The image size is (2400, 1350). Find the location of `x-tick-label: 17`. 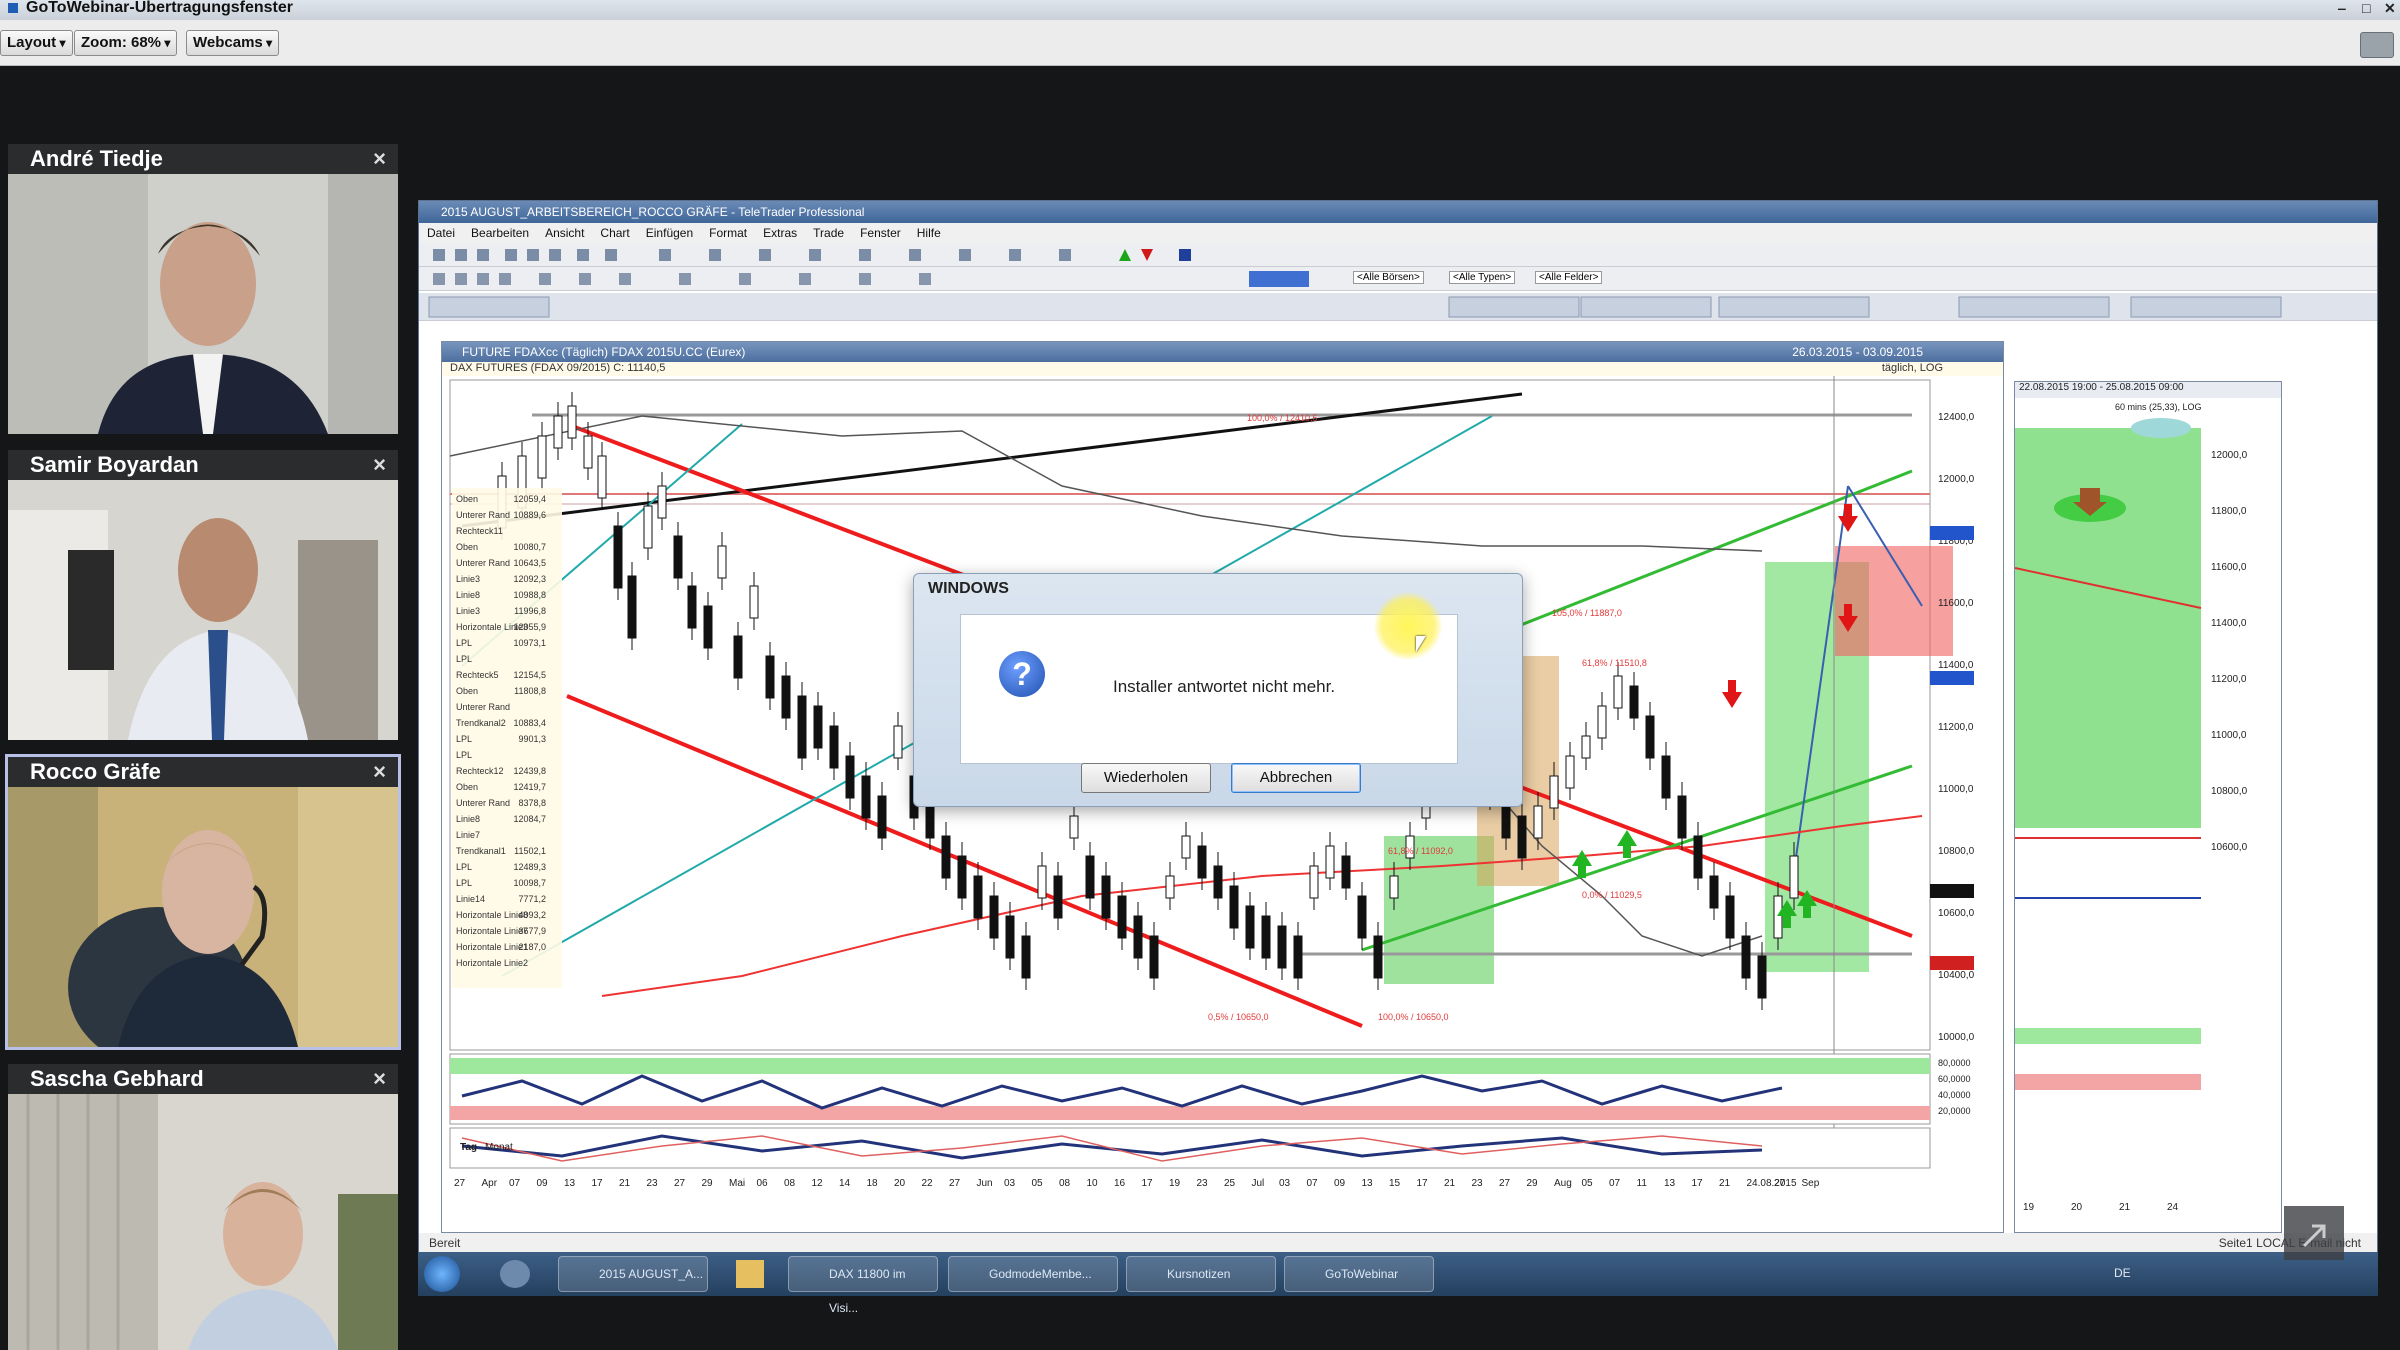

x-tick-label: 17 is located at coordinates (598, 1183).